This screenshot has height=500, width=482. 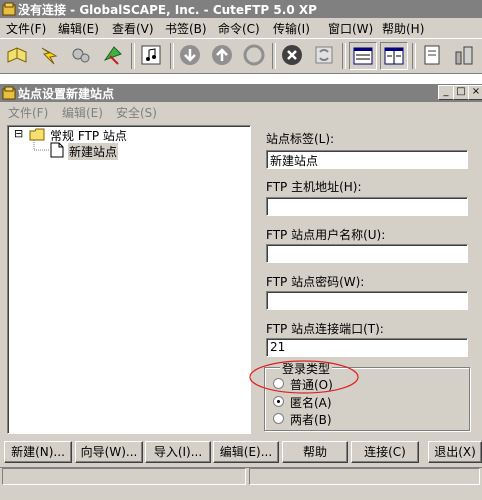 I want to click on reconnect-button, so click(x=113, y=55).